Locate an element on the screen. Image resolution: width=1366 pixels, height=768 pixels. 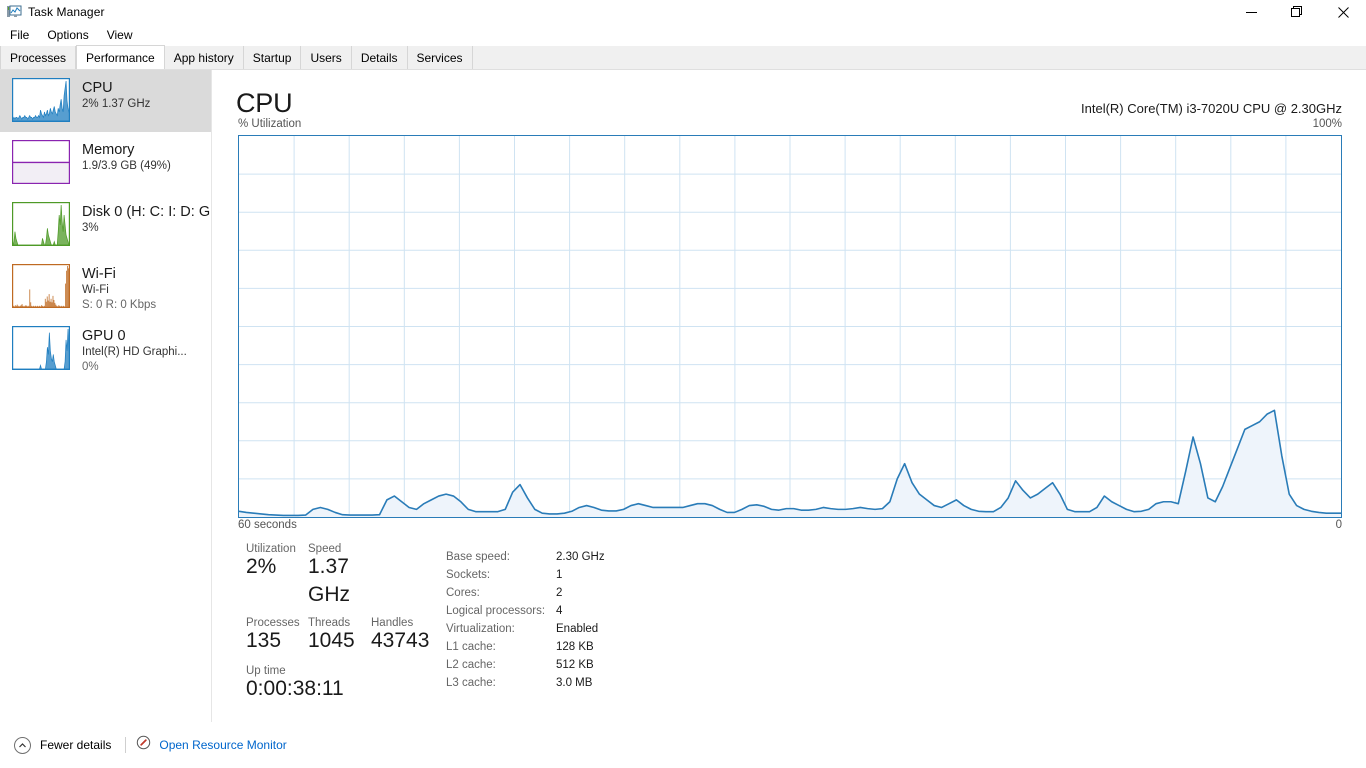
fewer-details-label: Fewer details is located at coordinates (76, 745).